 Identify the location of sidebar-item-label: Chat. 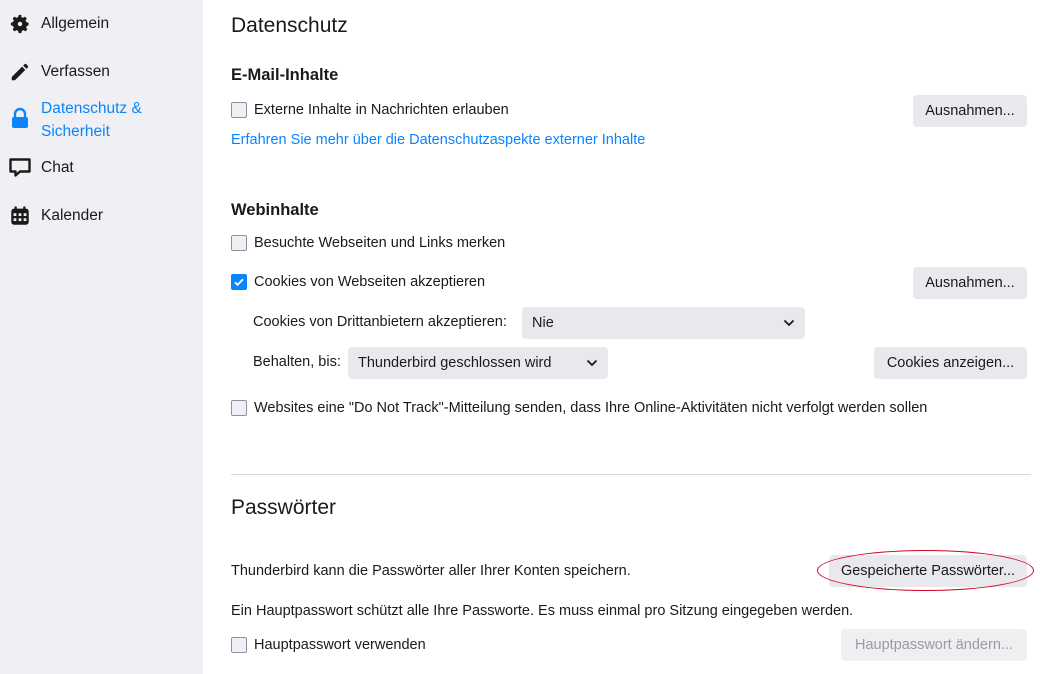
(57, 167).